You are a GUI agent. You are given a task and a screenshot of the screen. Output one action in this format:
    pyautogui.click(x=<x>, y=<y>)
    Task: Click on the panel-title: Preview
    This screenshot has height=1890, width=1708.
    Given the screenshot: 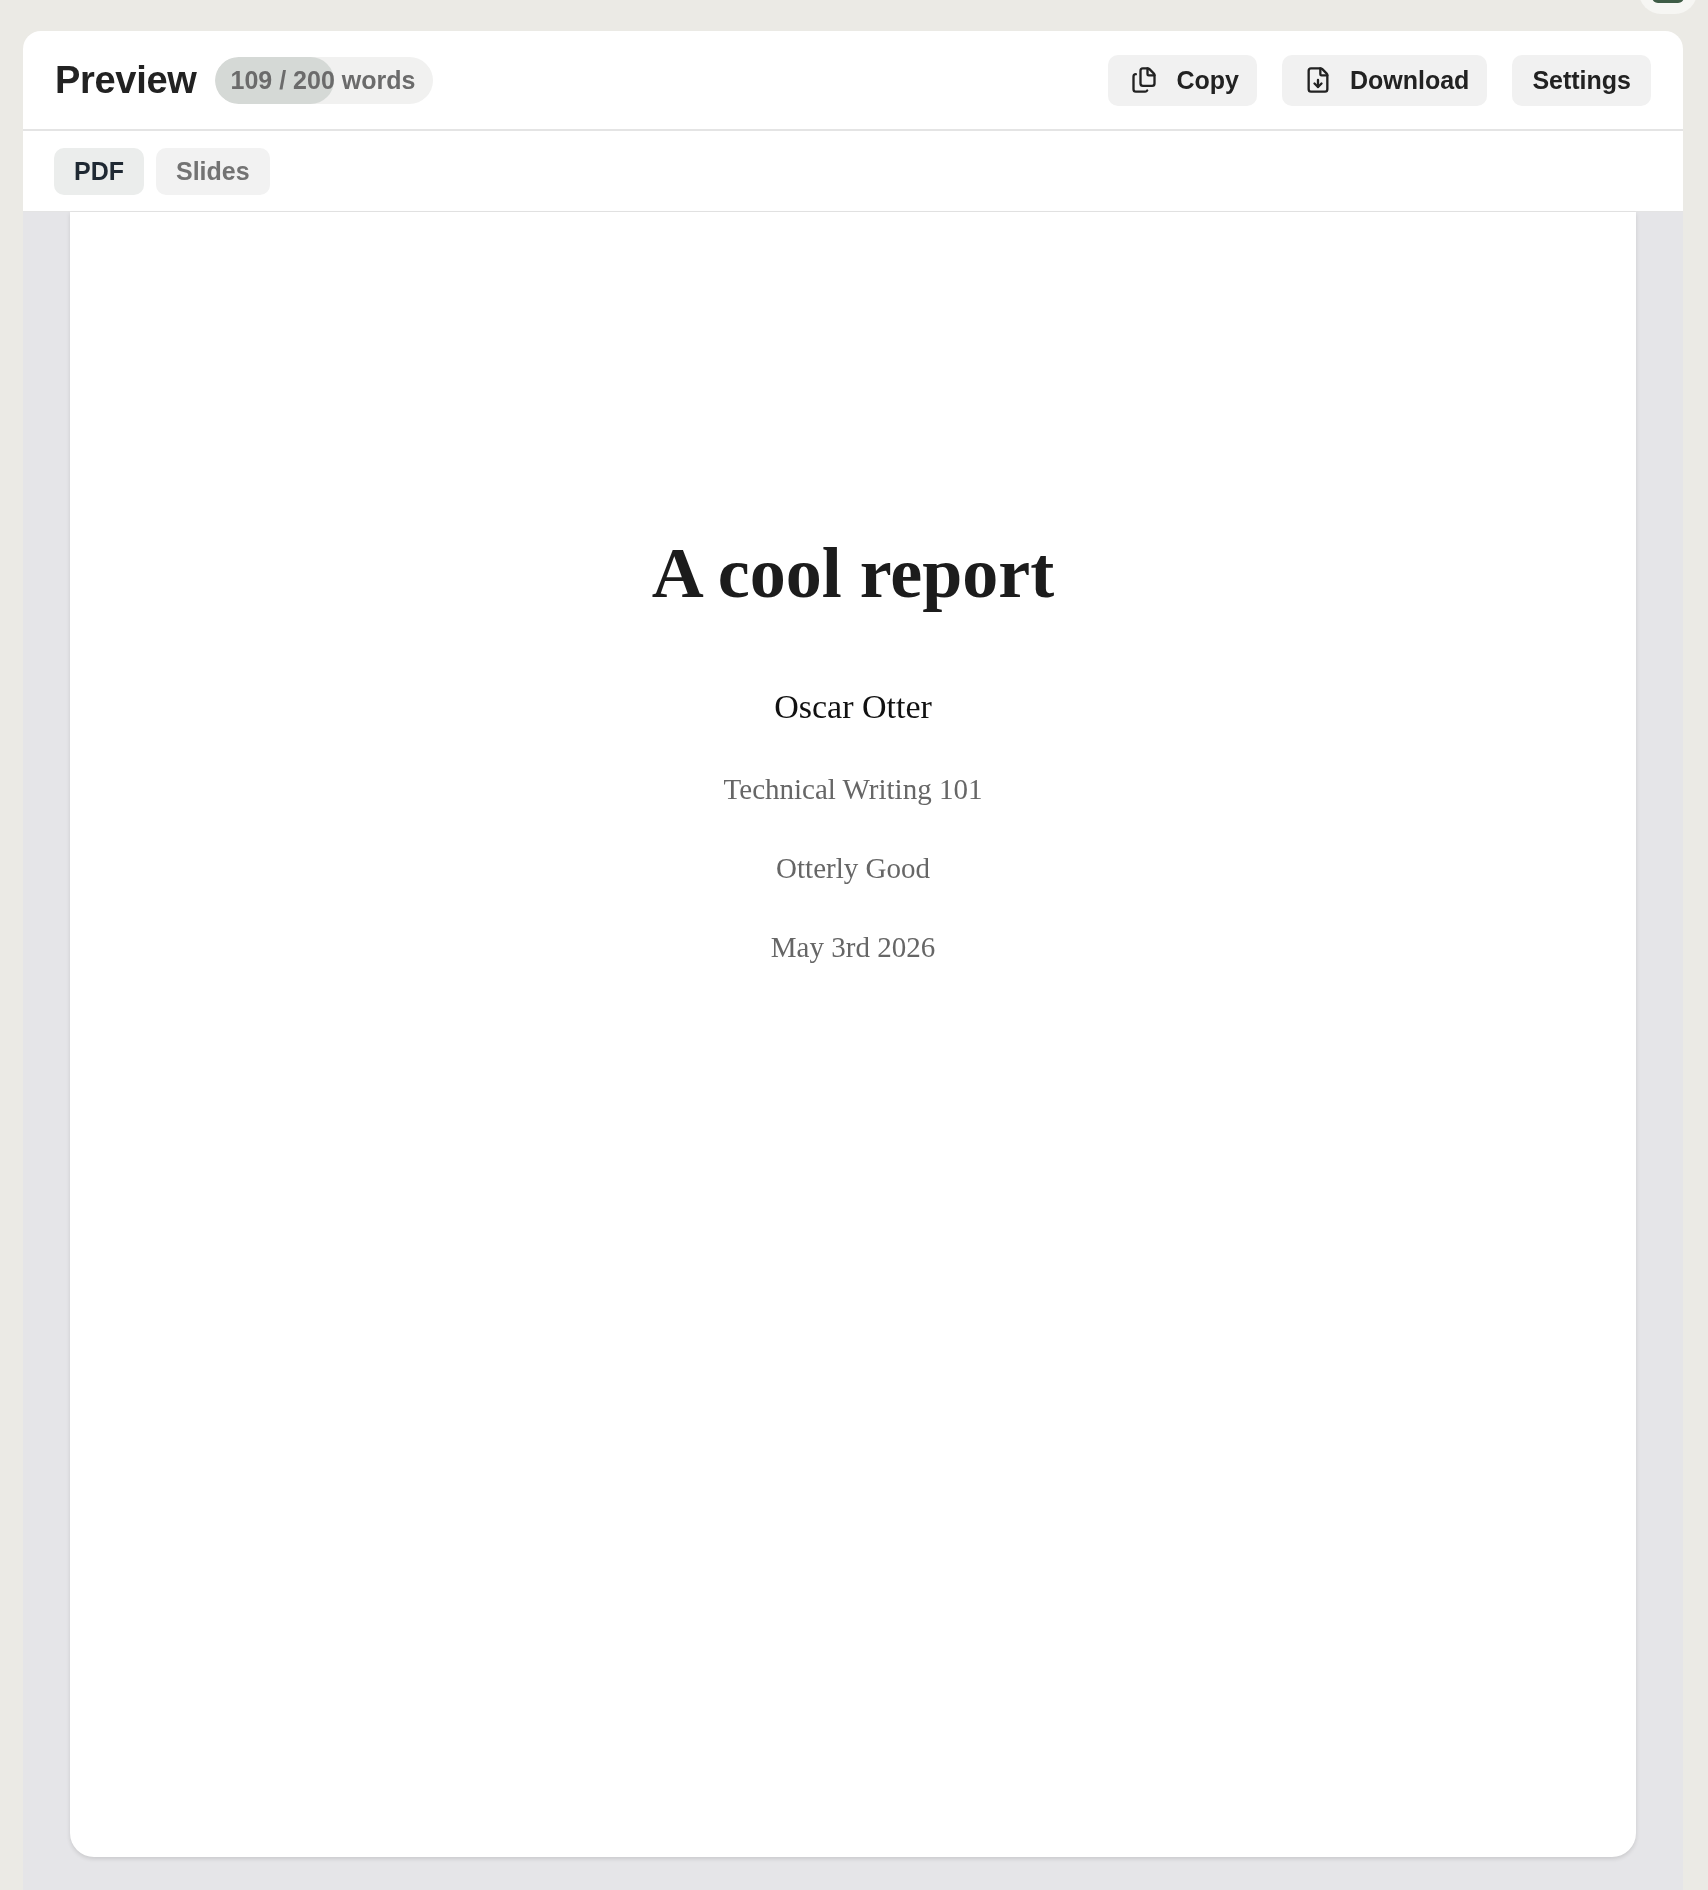 What is the action you would take?
    pyautogui.click(x=126, y=80)
    